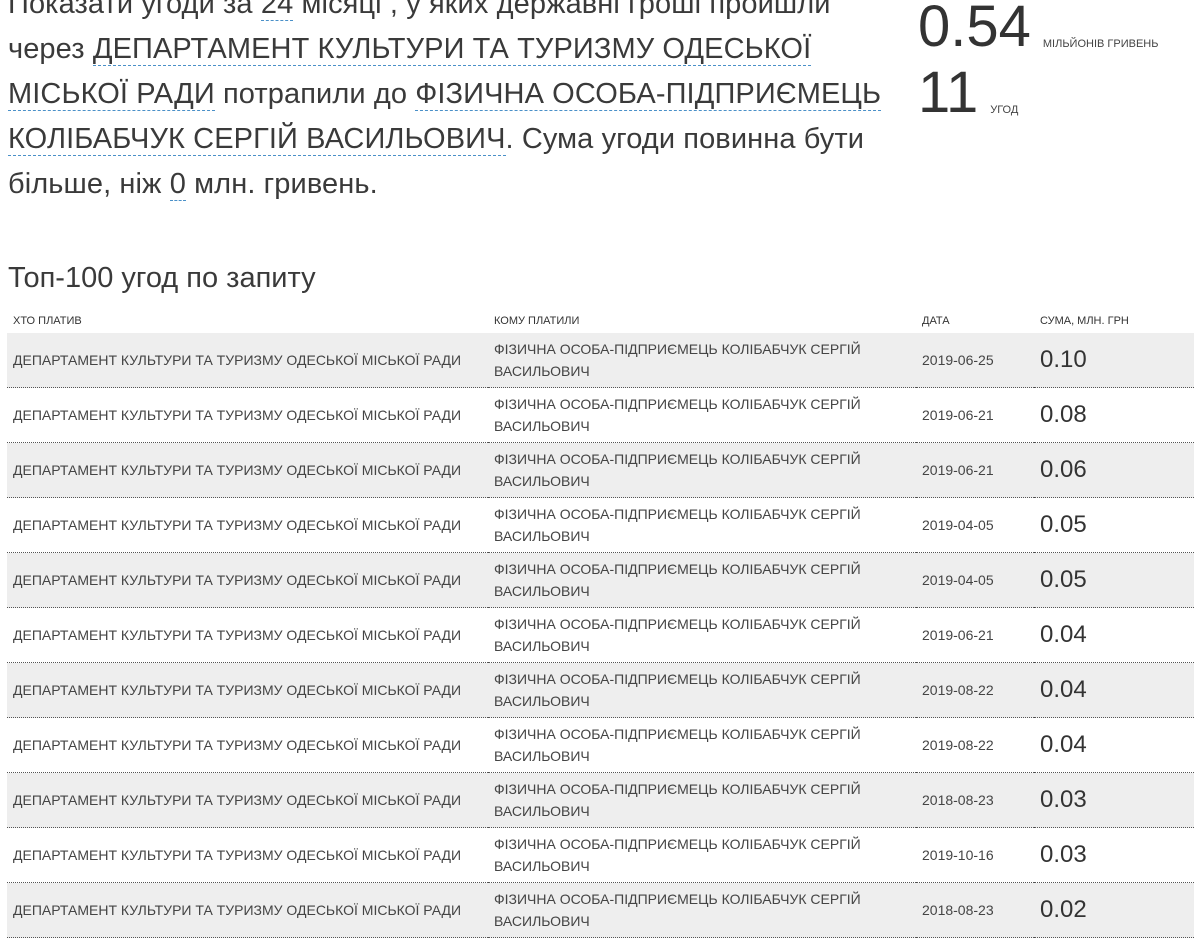 This screenshot has width=1203, height=938. I want to click on cell-amount: 0.02, so click(1114, 910).